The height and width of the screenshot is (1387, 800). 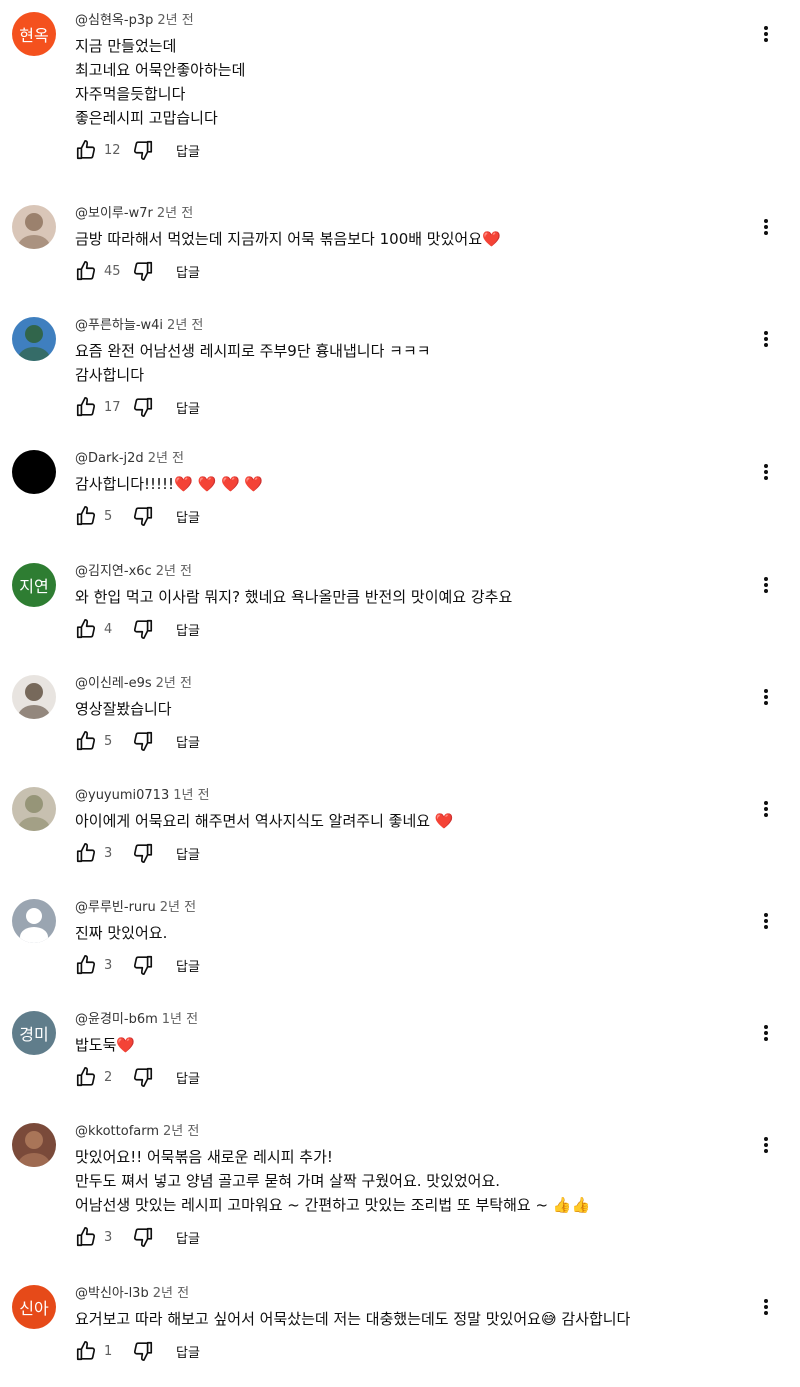 I want to click on comment-actions: 12 답글, so click(x=407, y=150).